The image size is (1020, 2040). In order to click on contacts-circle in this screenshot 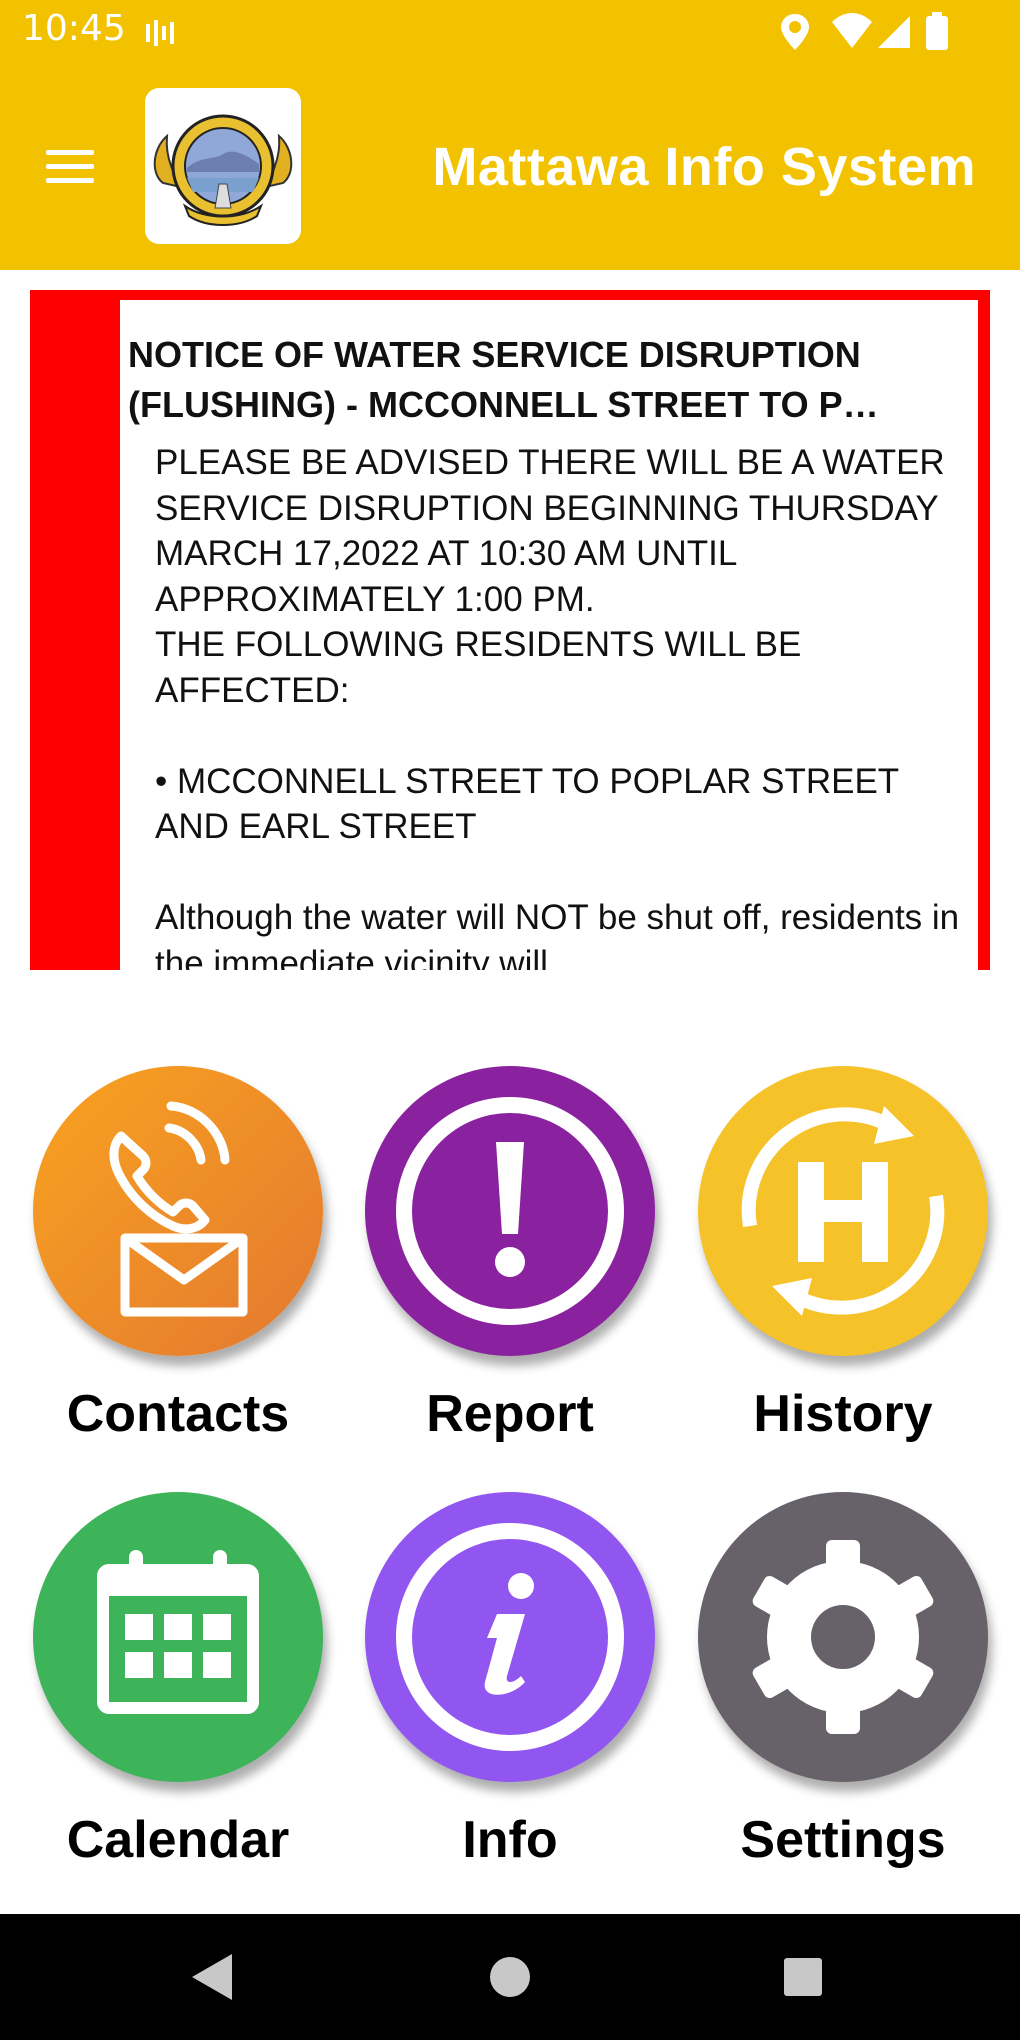, I will do `click(178, 1211)`.